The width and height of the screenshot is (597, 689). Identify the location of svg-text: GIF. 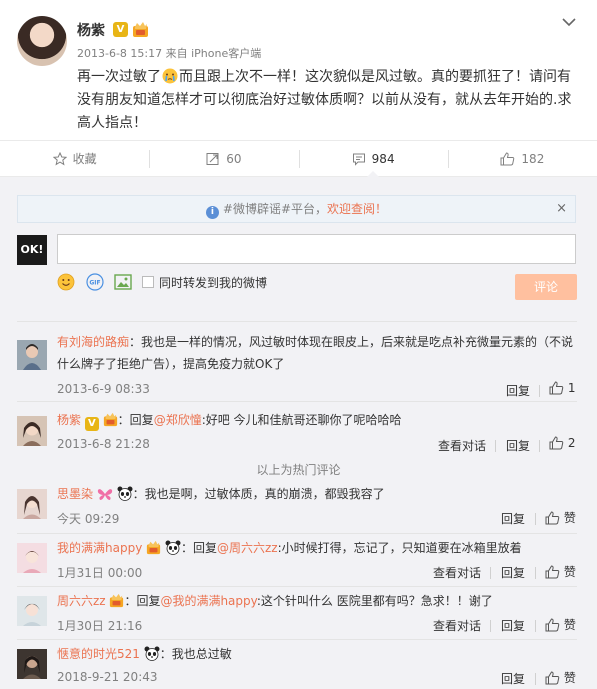
(94, 283).